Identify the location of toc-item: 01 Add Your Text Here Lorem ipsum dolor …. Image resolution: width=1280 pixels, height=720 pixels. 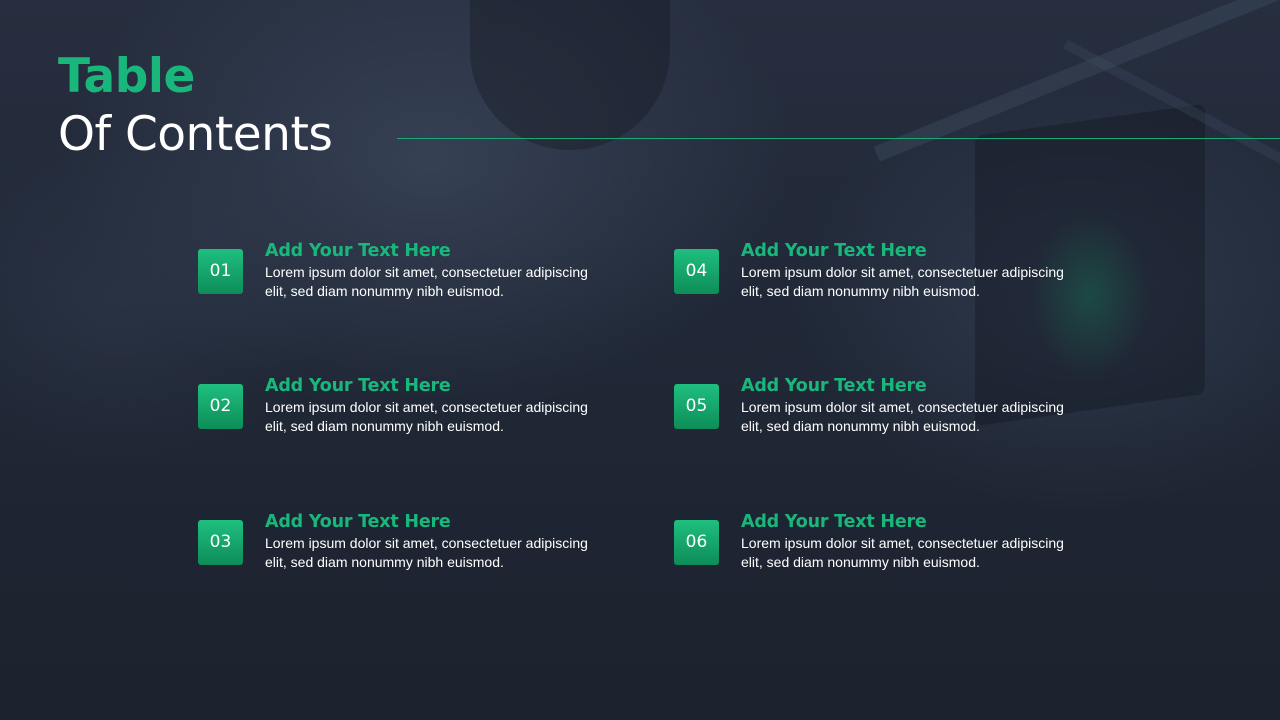
(408, 274).